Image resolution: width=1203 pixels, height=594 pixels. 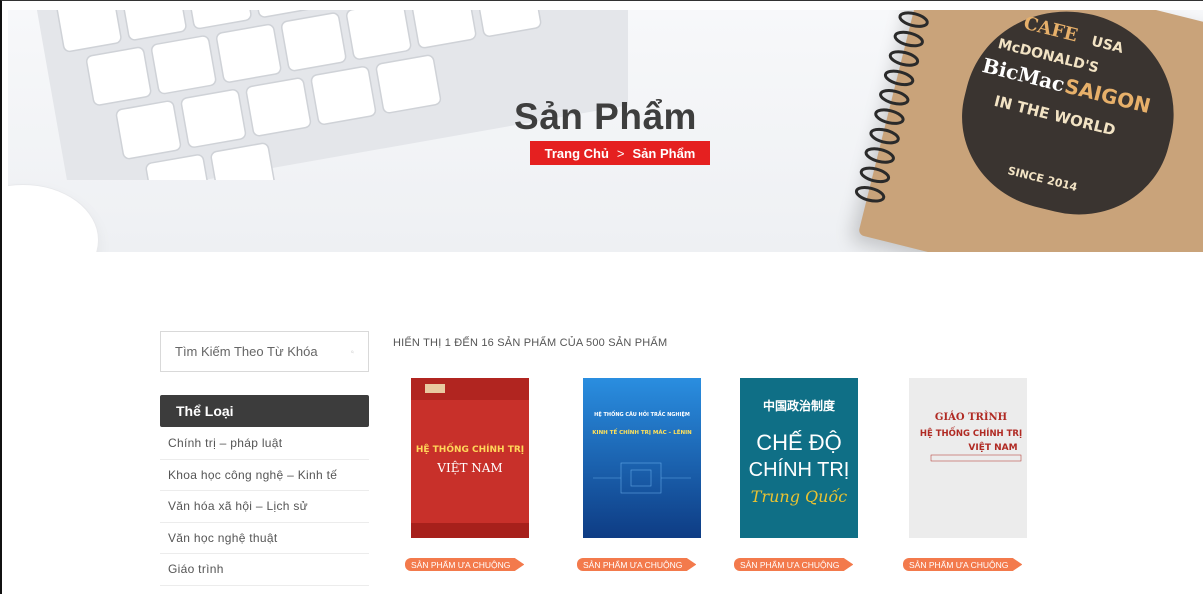 What do you see at coordinates (642, 432) in the screenshot?
I see `cover-subtitle: KINH TẾ CHÍNH TRỊ MÁC – LÊNIN` at bounding box center [642, 432].